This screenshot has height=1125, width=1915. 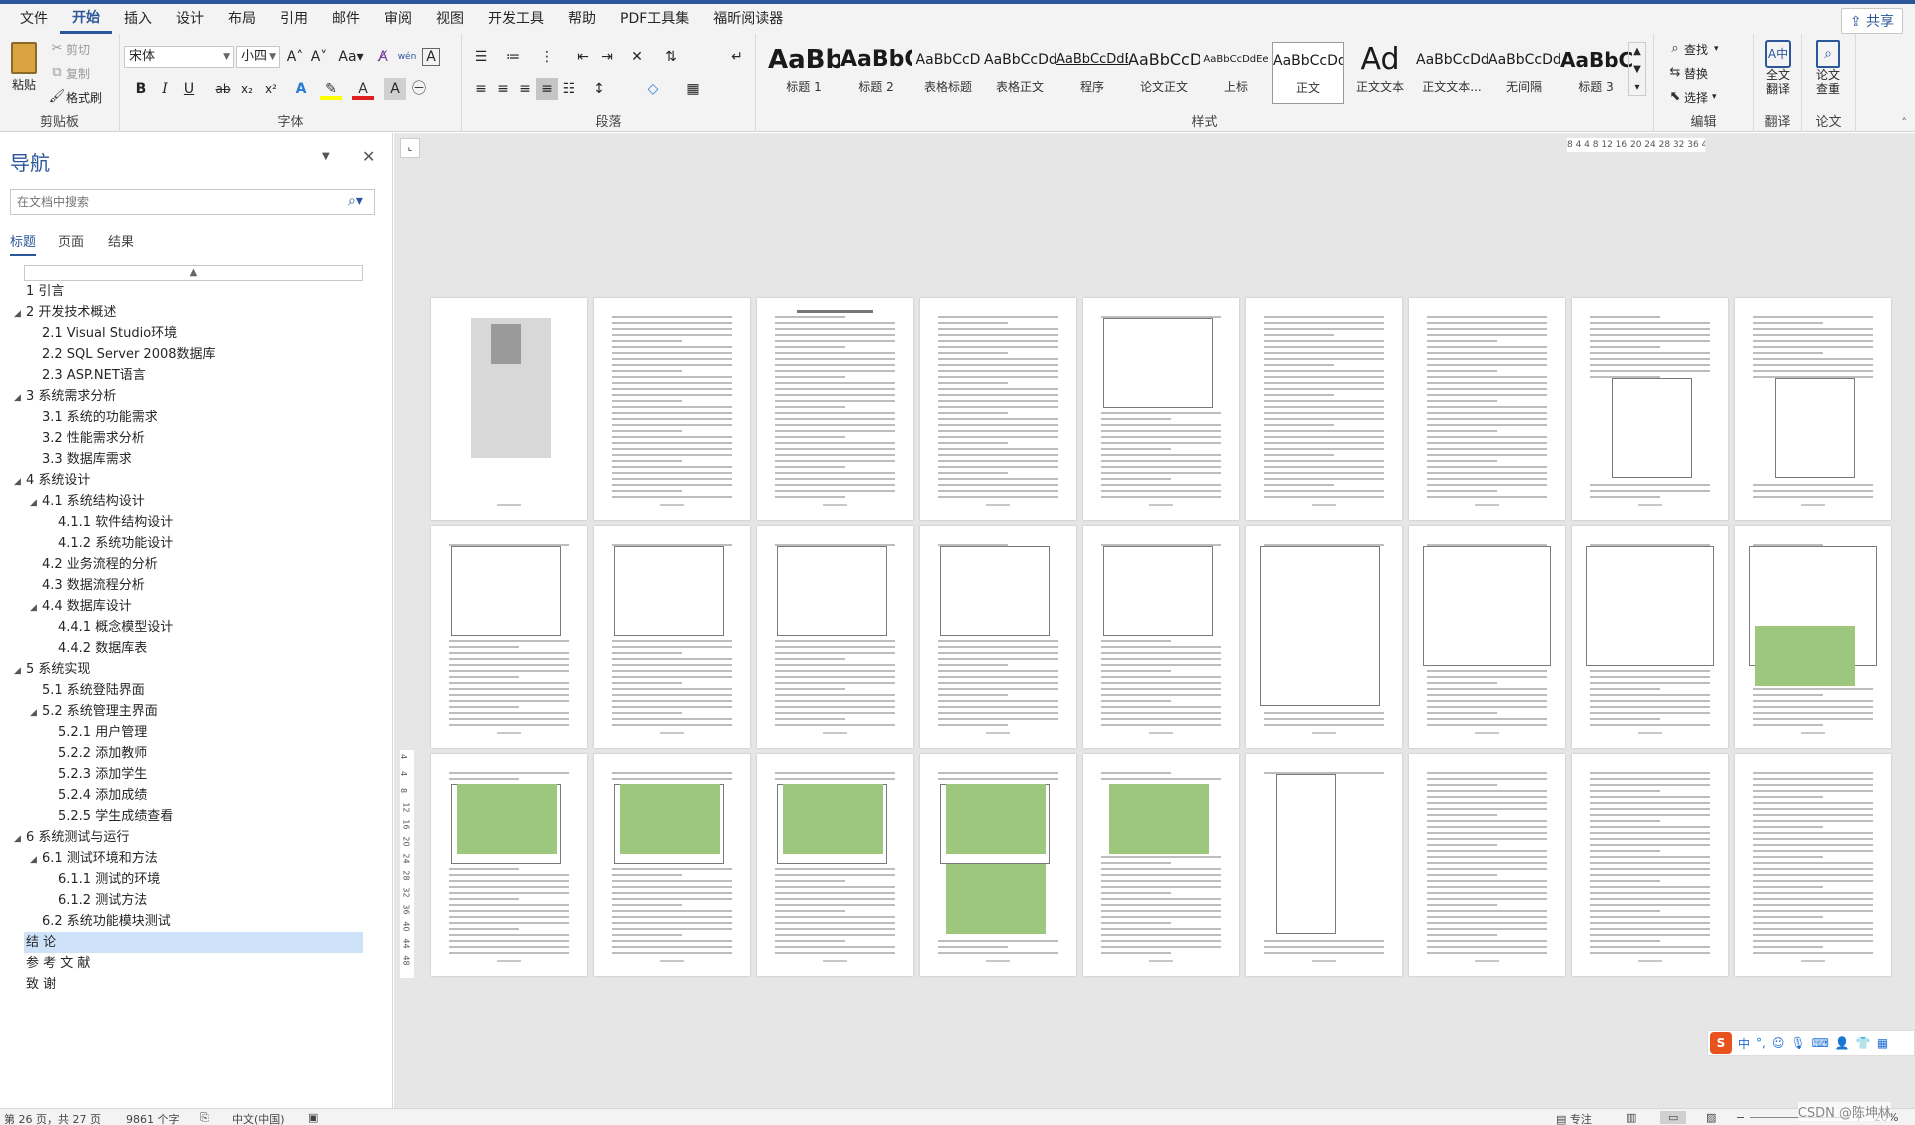 What do you see at coordinates (121, 240) in the screenshot?
I see `nav-tab: 结果` at bounding box center [121, 240].